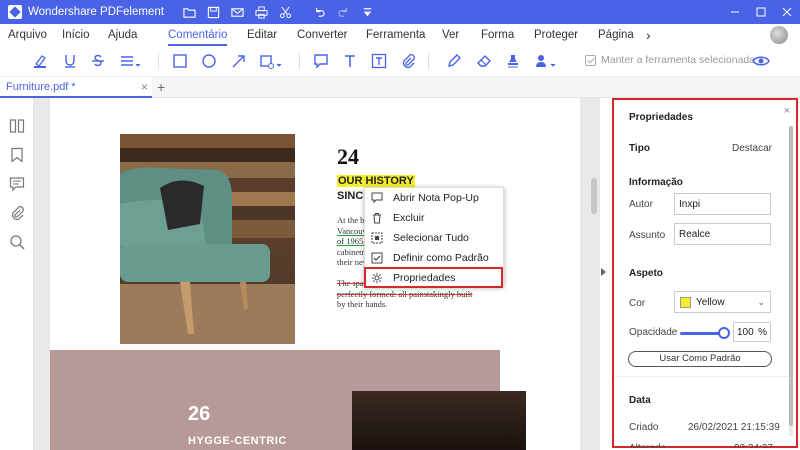 The image size is (800, 450). I want to click on close-tab-icon: ×, so click(144, 87).